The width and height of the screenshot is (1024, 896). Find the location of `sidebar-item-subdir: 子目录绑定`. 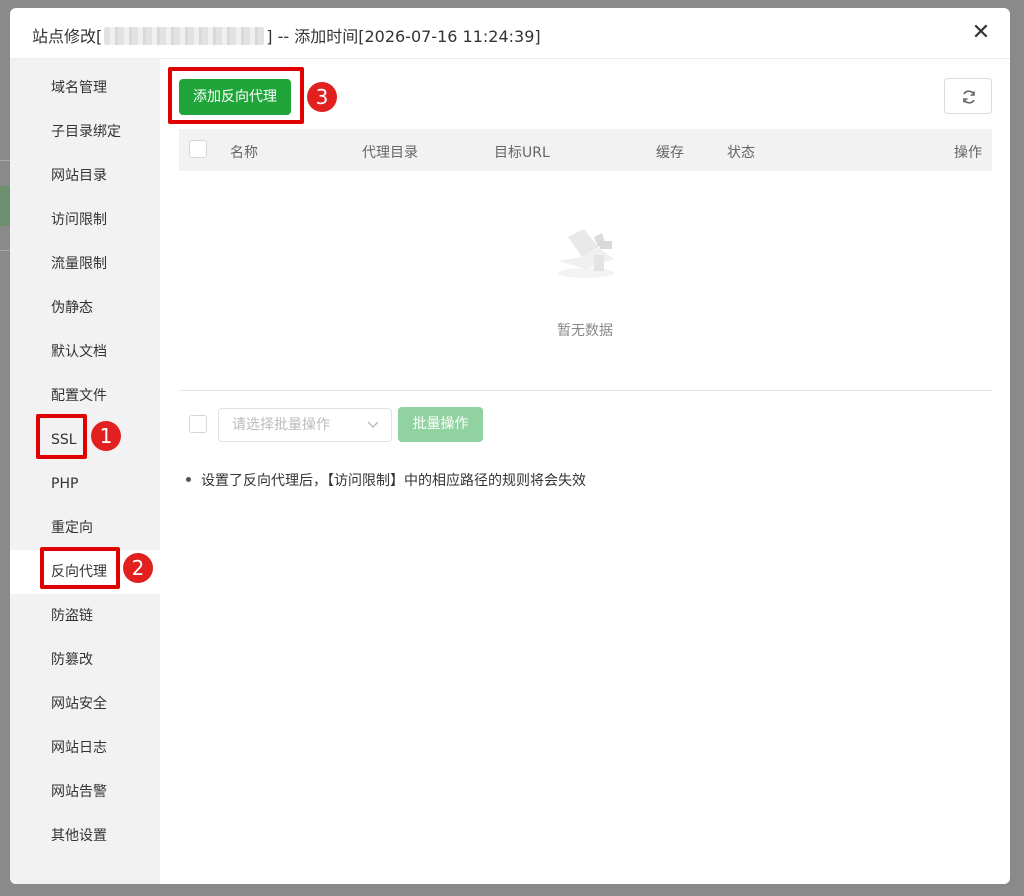

sidebar-item-subdir: 子目录绑定 is located at coordinates (85, 132).